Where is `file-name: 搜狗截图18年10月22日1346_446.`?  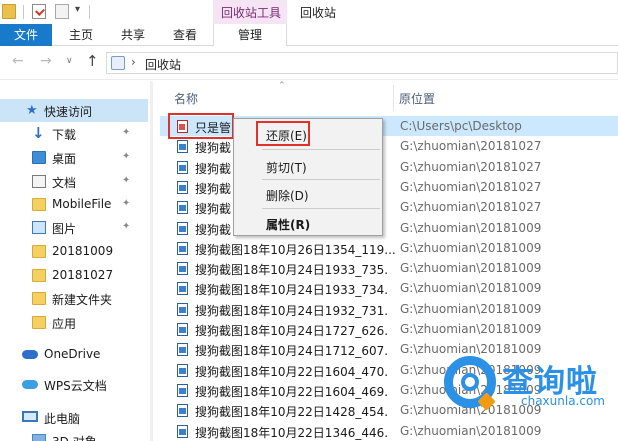 file-name: 搜狗截图18年10月22日1346_446. is located at coordinates (292, 432).